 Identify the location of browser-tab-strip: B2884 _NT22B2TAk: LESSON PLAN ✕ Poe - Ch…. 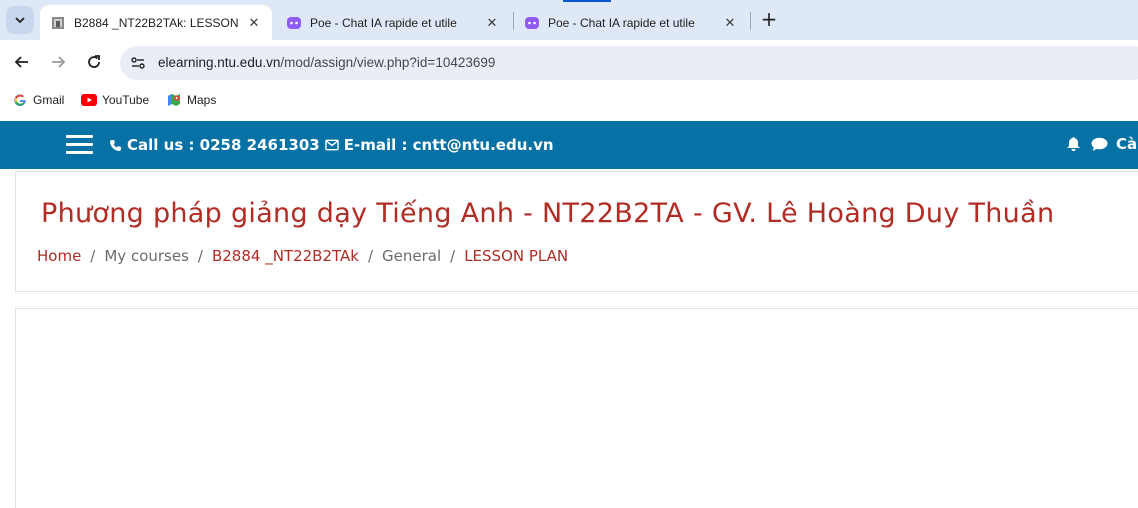
(569, 20).